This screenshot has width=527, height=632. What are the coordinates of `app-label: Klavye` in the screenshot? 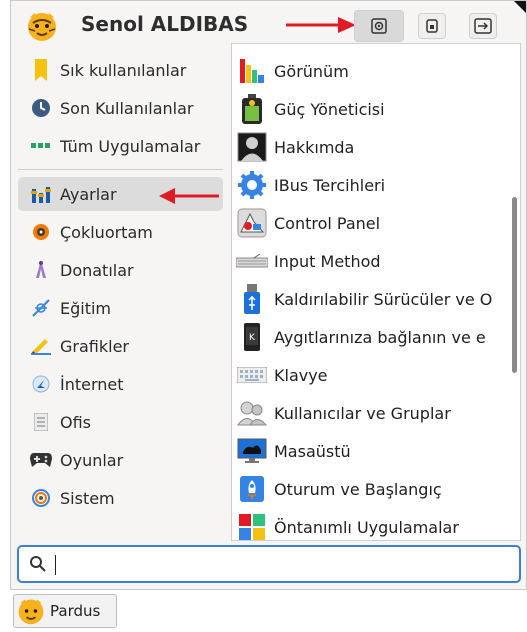 It's located at (301, 375).